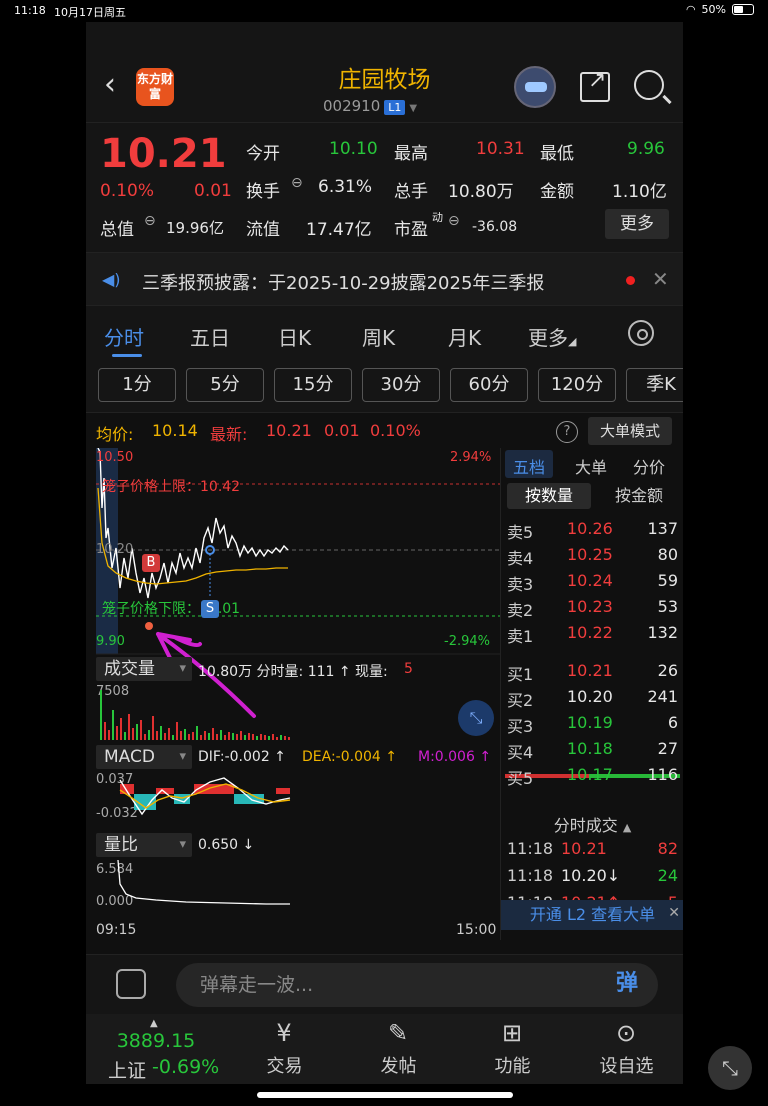 The height and width of the screenshot is (1106, 768). Describe the element at coordinates (384, 430) in the screenshot. I see `chart-info-line: 均价: 10.14 最新: 10.21 0.01 0.10% ? 大单模式` at that location.